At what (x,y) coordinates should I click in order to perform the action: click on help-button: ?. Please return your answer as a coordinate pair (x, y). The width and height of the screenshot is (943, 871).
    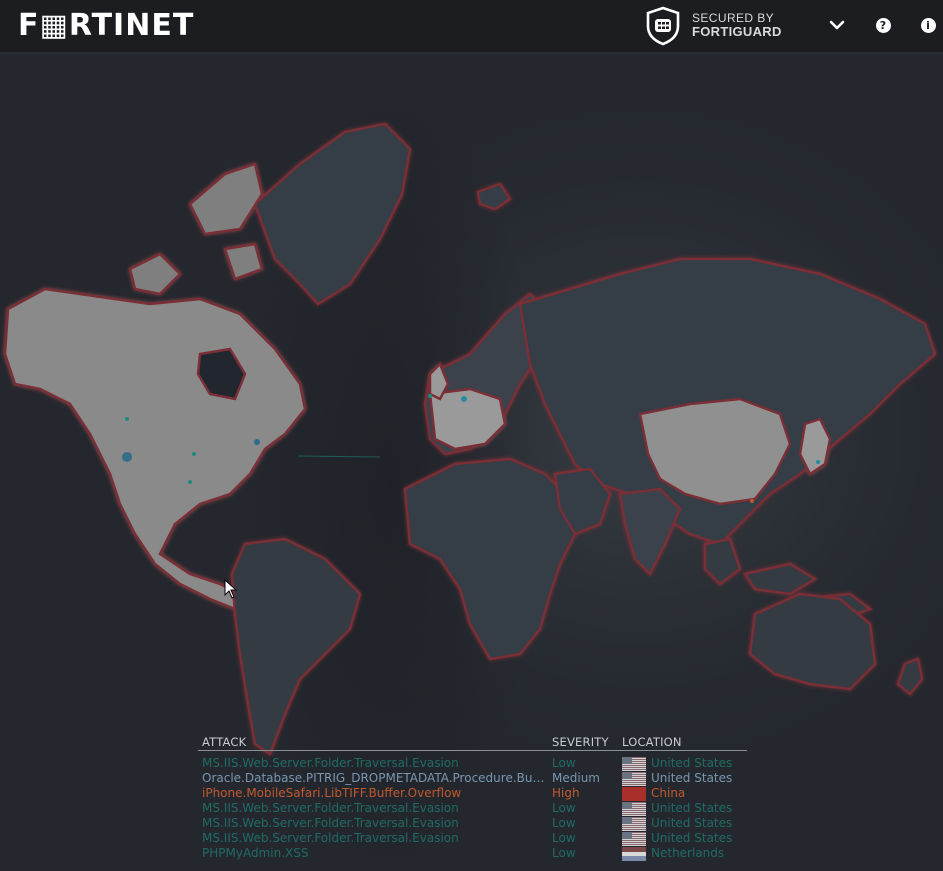
    Looking at the image, I should click on (883, 25).